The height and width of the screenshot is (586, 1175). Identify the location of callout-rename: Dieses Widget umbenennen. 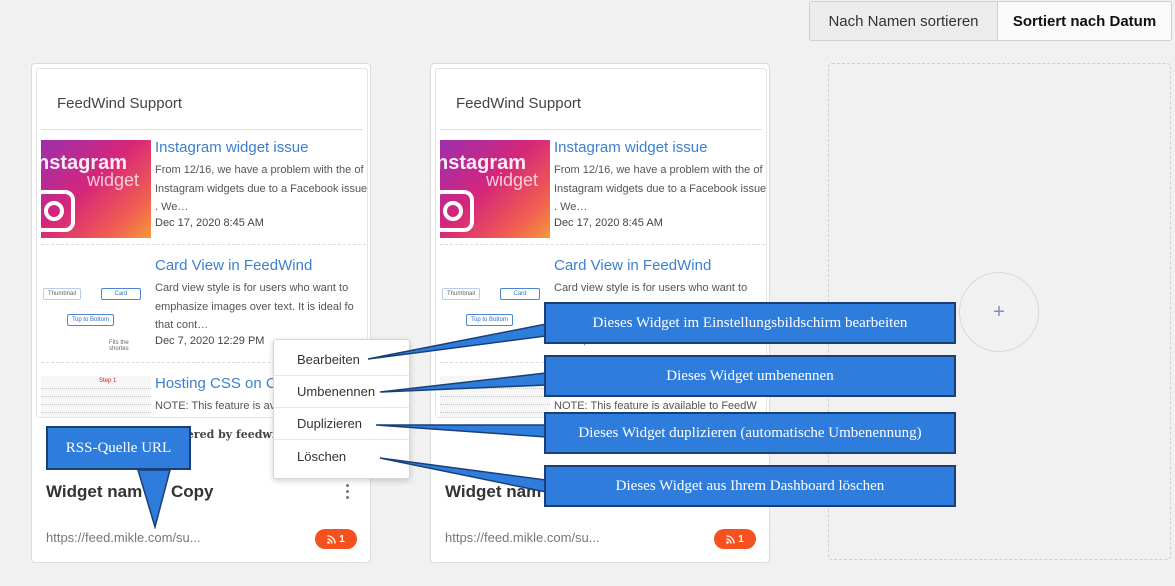
(750, 376).